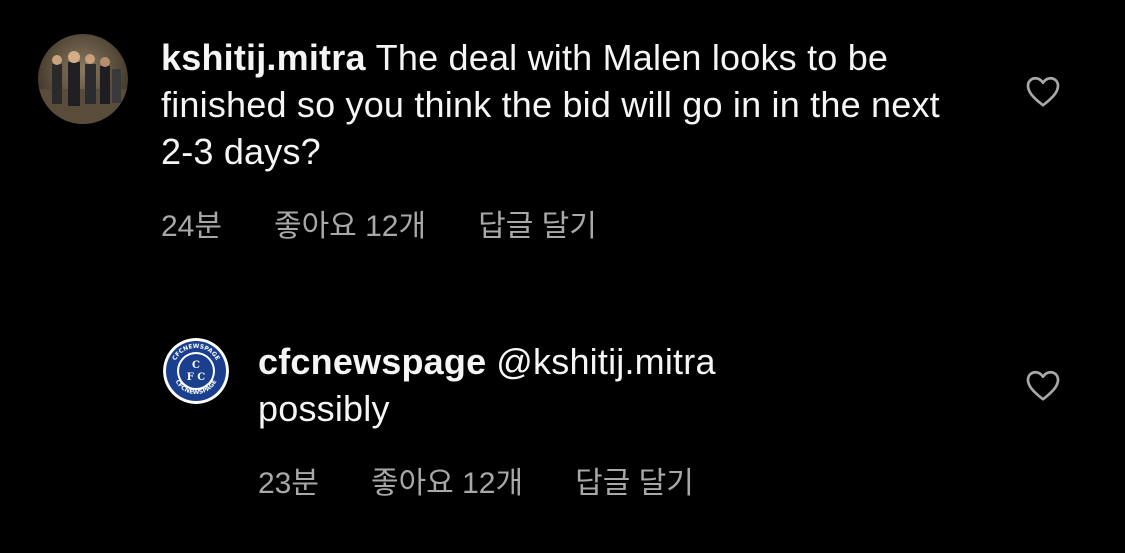  What do you see at coordinates (196, 365) in the screenshot?
I see `svg-text: C` at bounding box center [196, 365].